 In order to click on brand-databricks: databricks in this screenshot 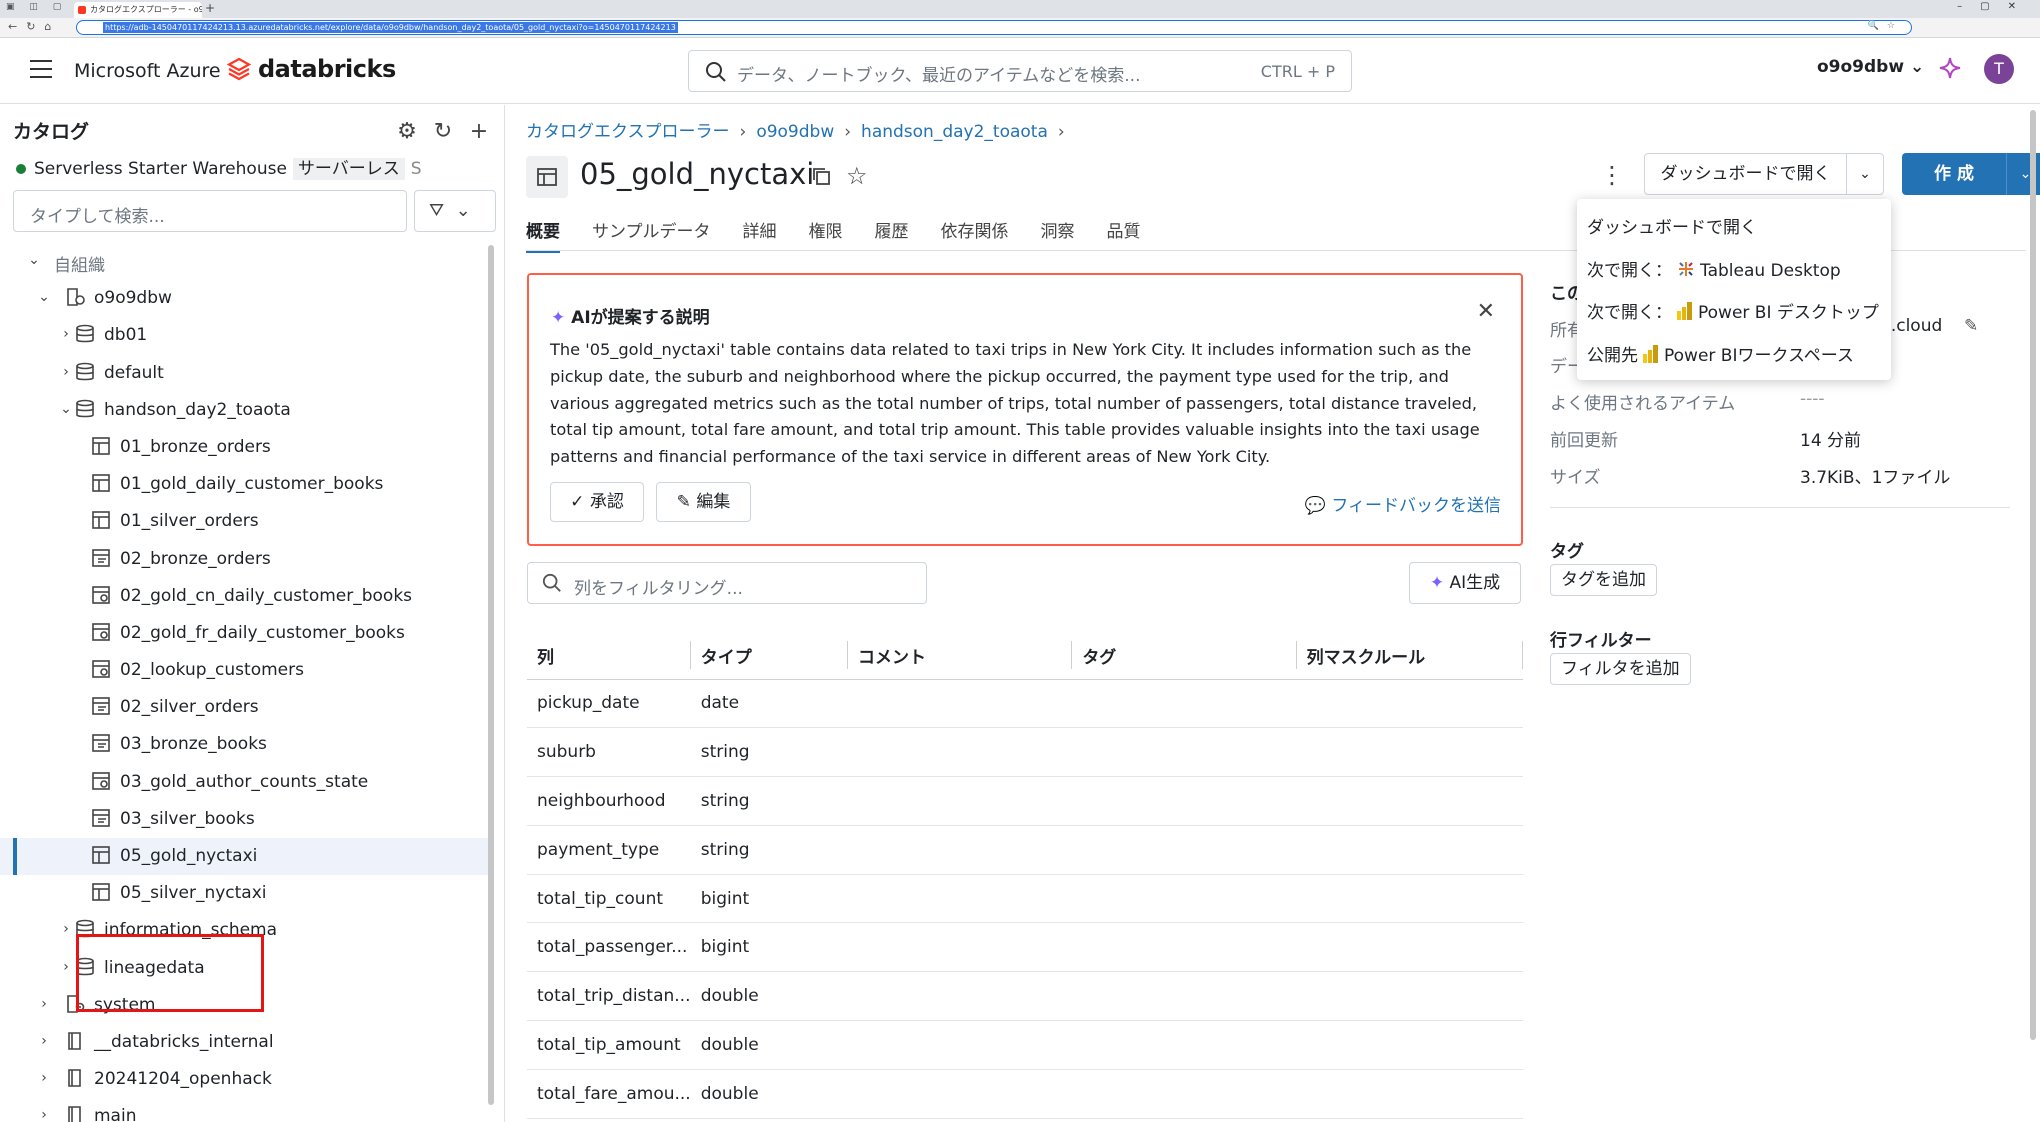, I will do `click(327, 69)`.